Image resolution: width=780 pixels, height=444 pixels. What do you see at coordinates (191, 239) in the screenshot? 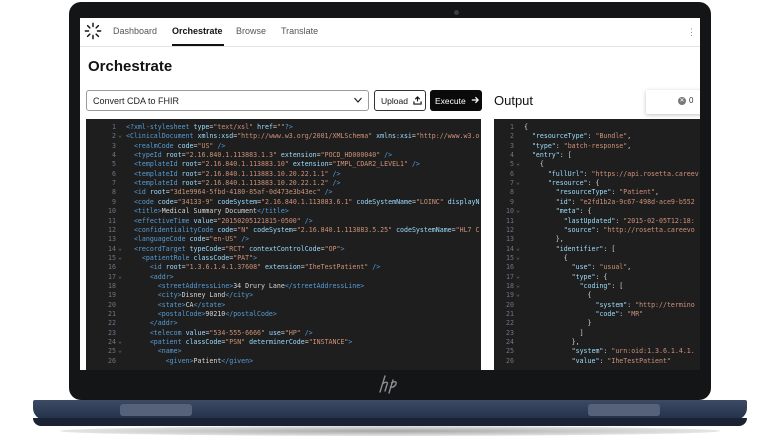
I see `input-code-line: <languageCode code="en-US" />` at bounding box center [191, 239].